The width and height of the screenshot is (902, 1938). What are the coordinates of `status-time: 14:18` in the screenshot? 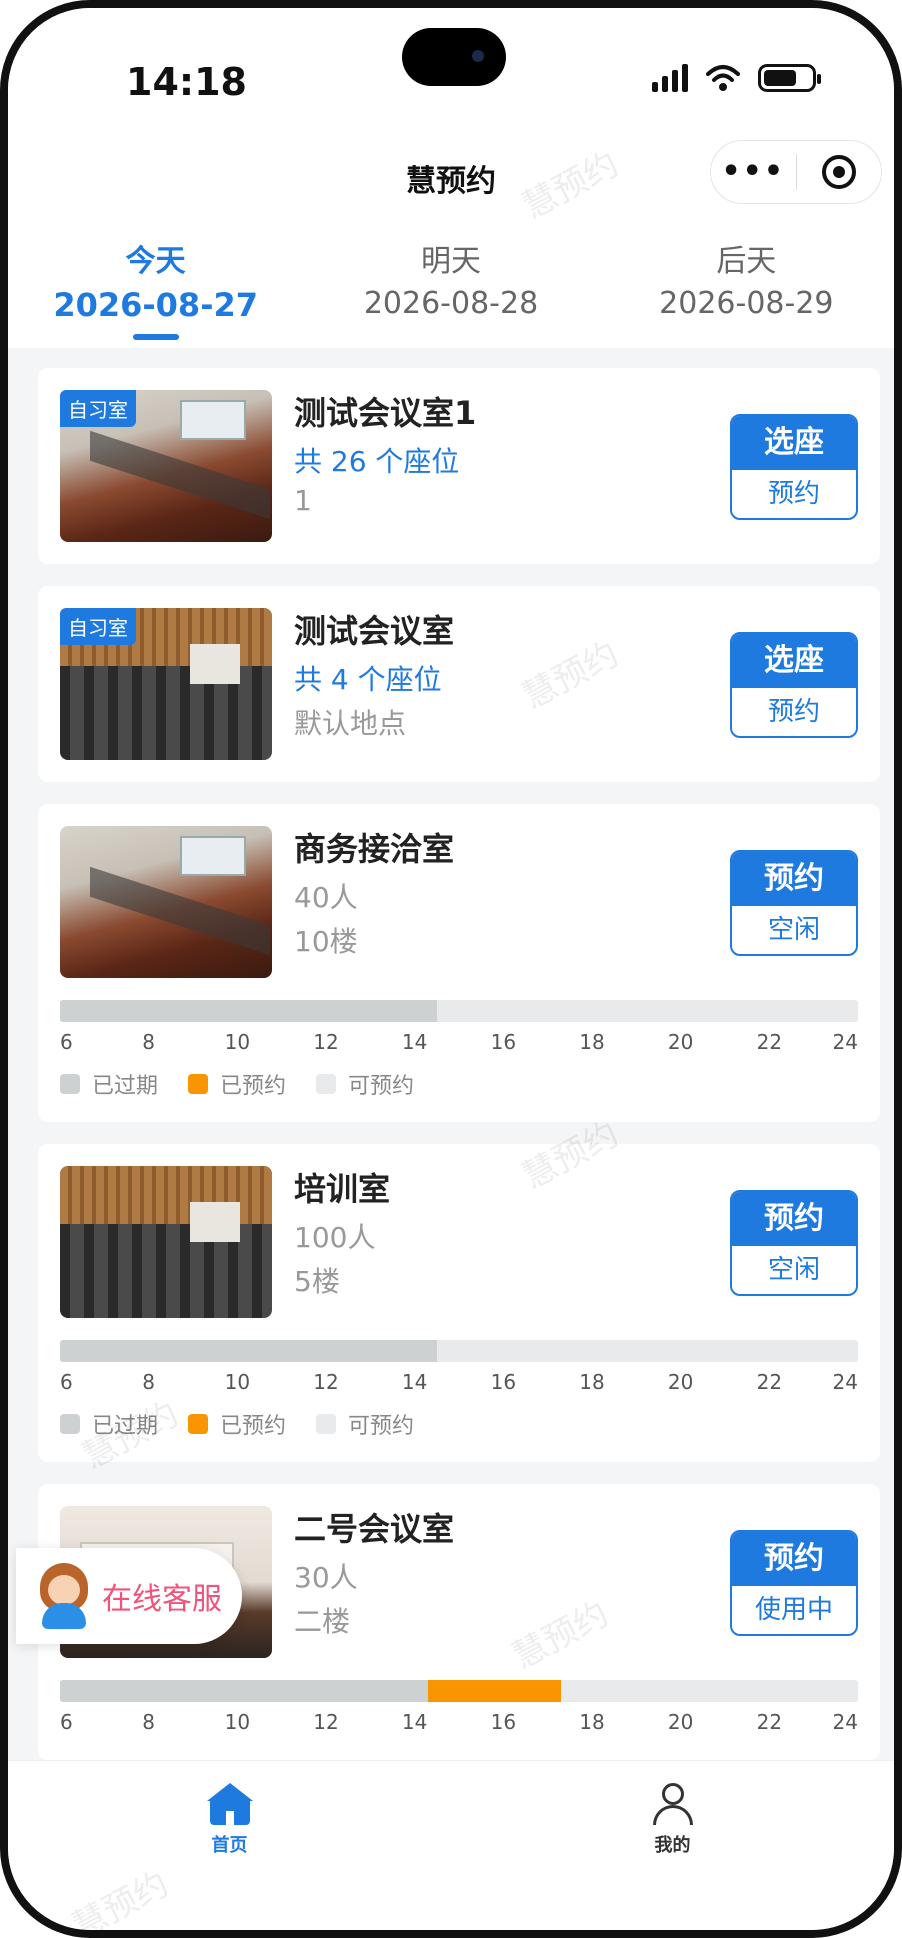 It's located at (186, 82).